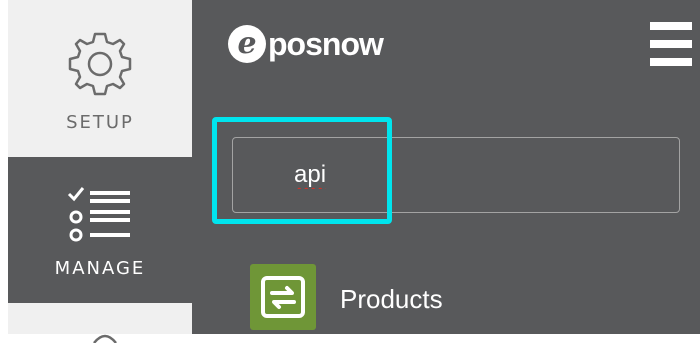 The width and height of the screenshot is (700, 343). What do you see at coordinates (283, 297) in the screenshot?
I see `products-icon` at bounding box center [283, 297].